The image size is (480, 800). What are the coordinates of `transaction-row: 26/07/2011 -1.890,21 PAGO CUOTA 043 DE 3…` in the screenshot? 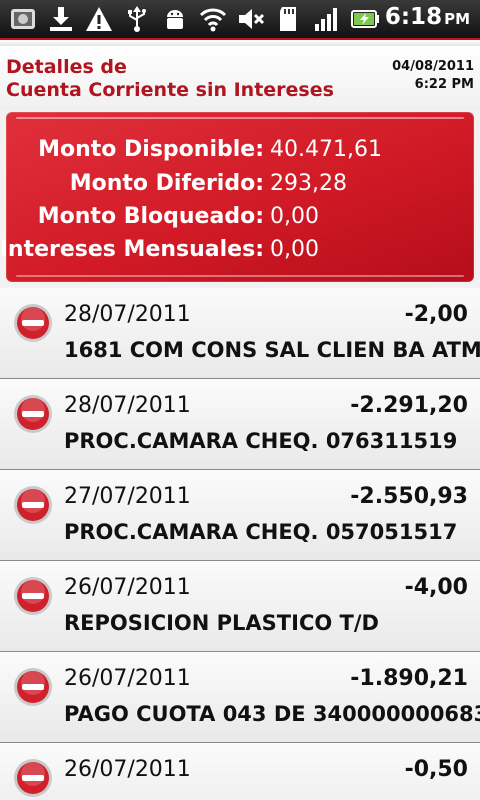 It's located at (240, 697).